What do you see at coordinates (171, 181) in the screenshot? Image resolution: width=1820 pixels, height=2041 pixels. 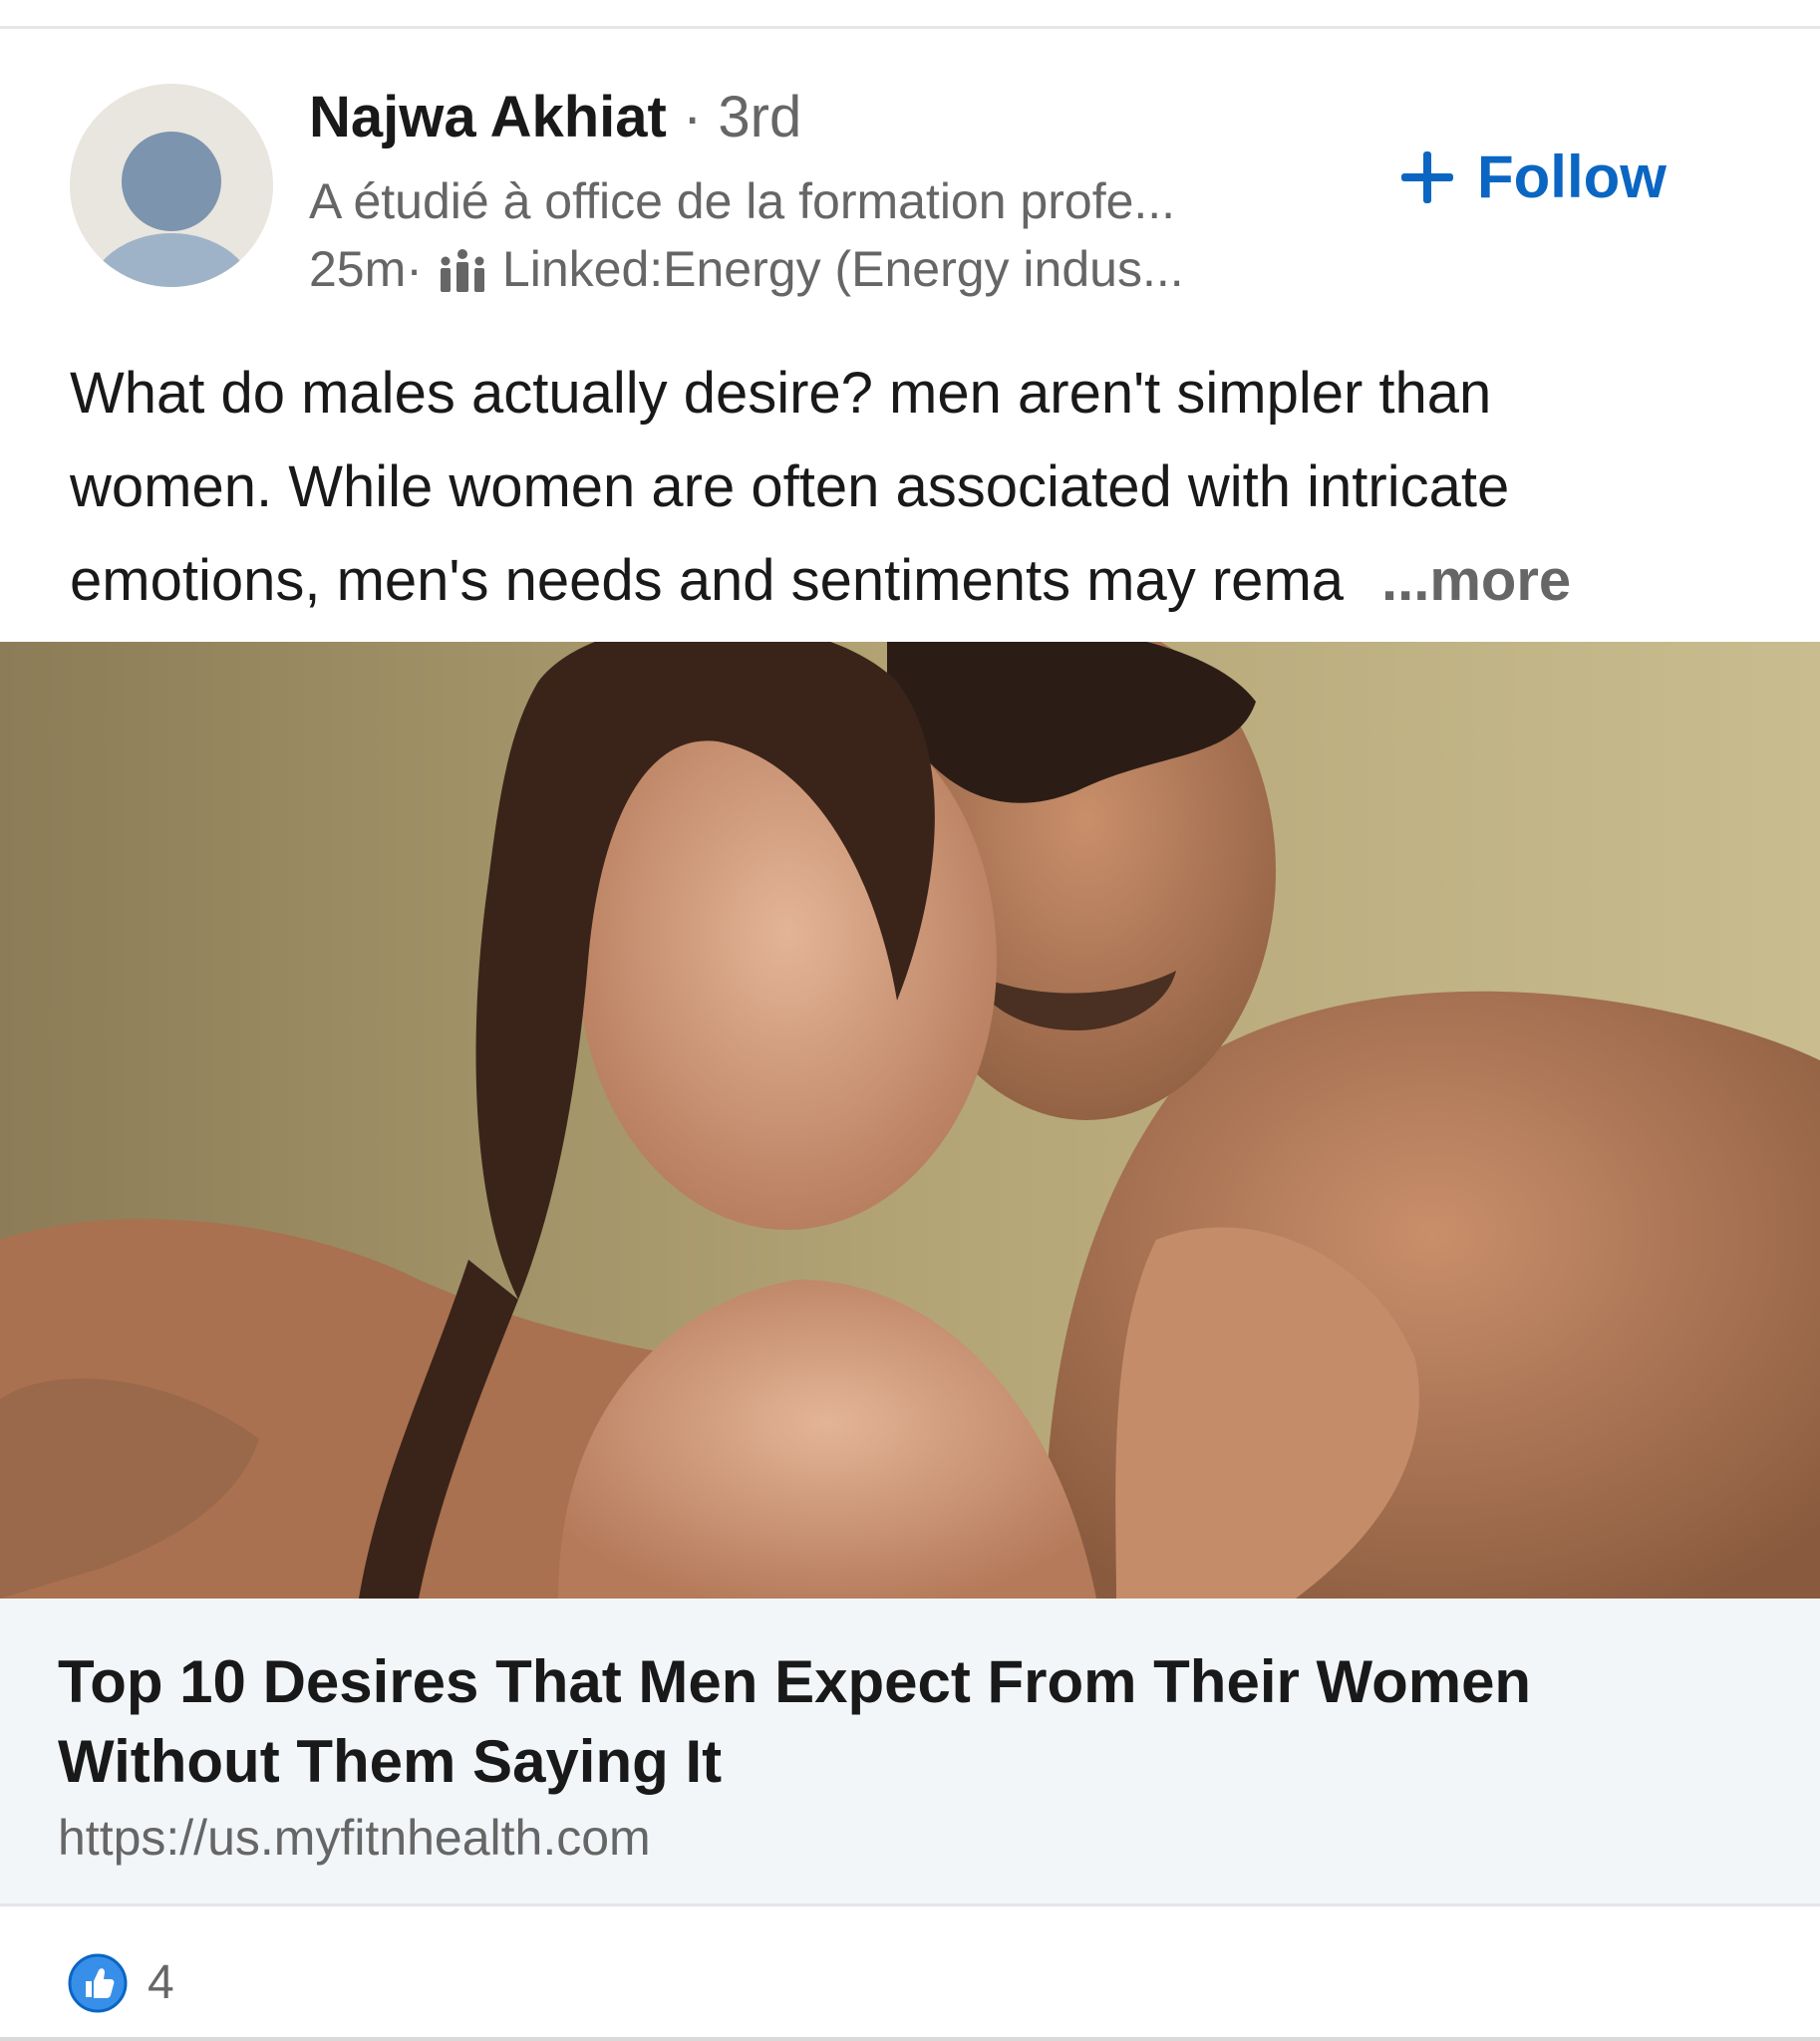 I see `avatar-head` at bounding box center [171, 181].